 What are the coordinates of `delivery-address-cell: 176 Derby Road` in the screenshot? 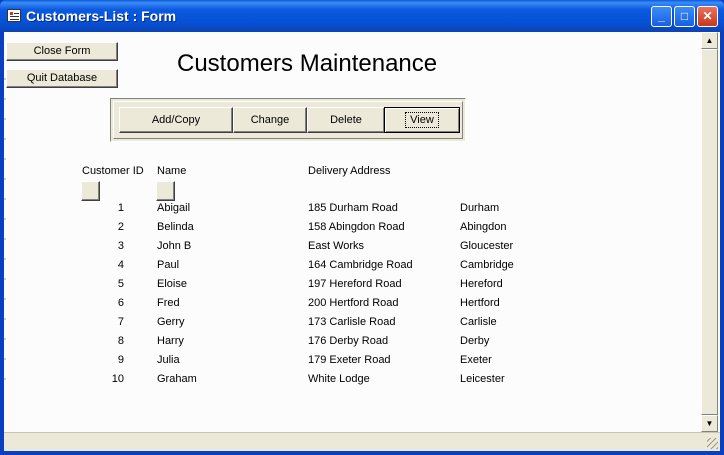 It's located at (348, 341).